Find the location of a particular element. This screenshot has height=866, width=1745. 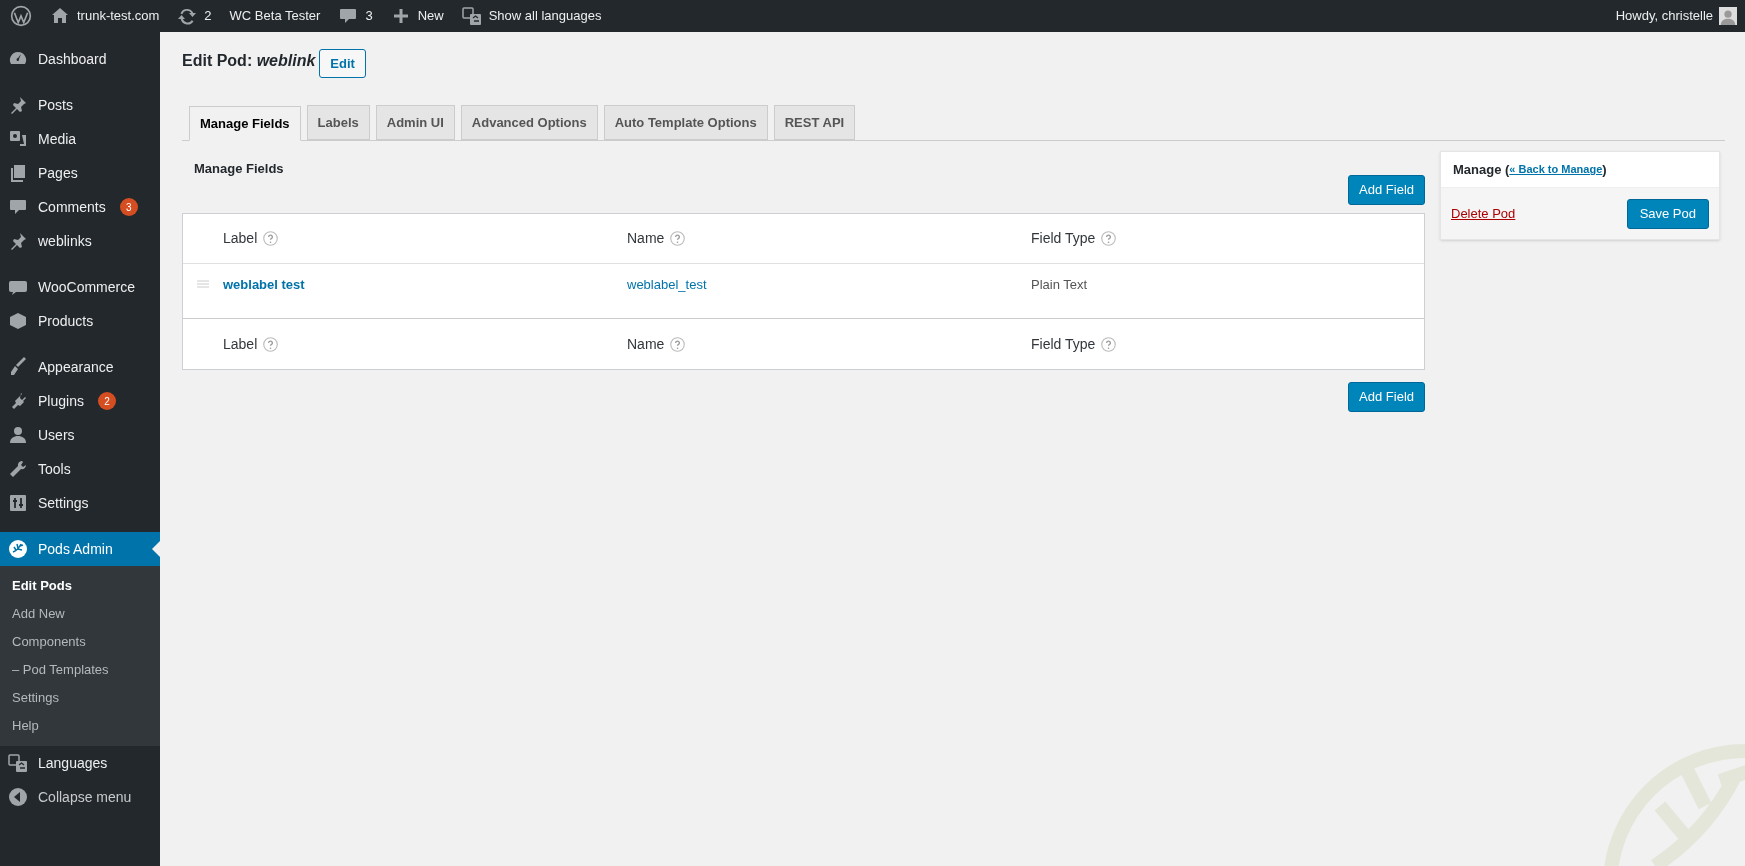

submenu-item: Help is located at coordinates (80, 726).